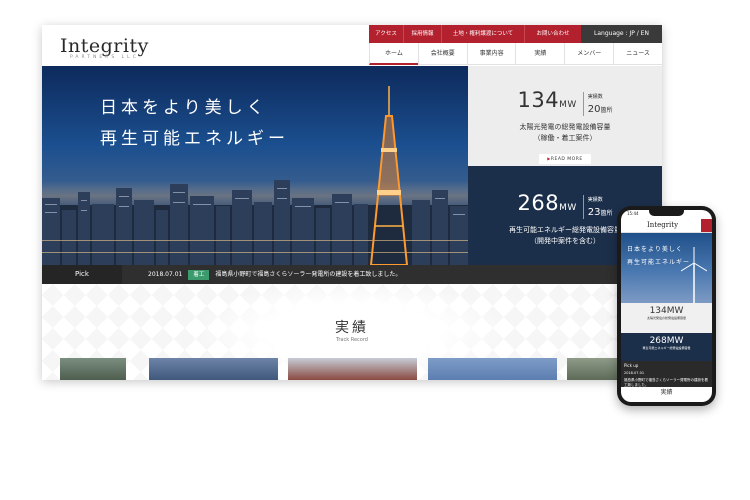 This screenshot has width=750, height=500. Describe the element at coordinates (666, 268) in the screenshot. I see `phone-hero-banner: 日本をより美しく 再生可能エネルギー` at that location.